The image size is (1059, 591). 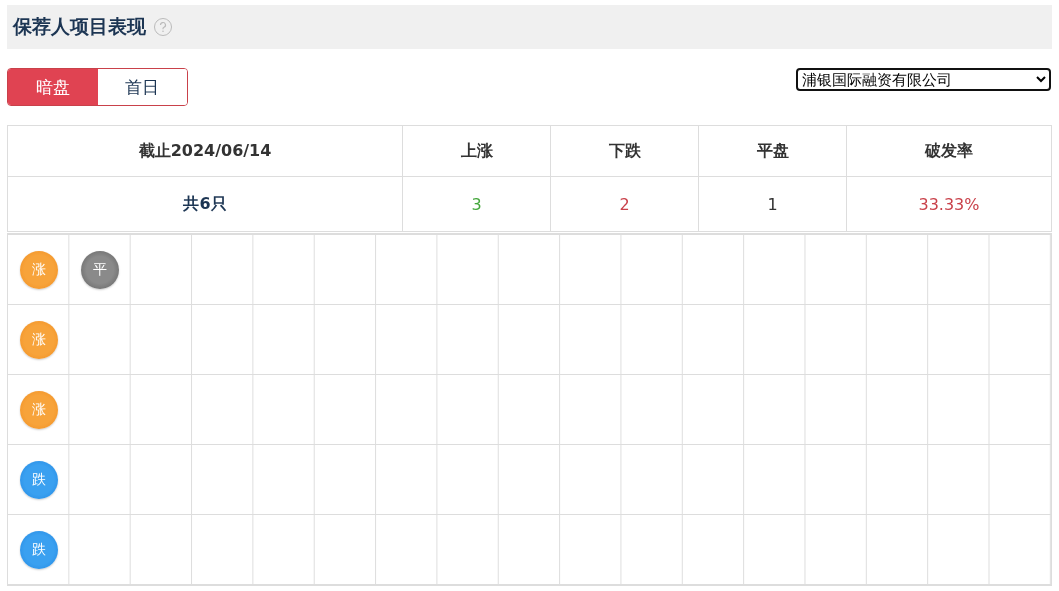 What do you see at coordinates (949, 204) in the screenshot?
I see `summary-value: 33.33%` at bounding box center [949, 204].